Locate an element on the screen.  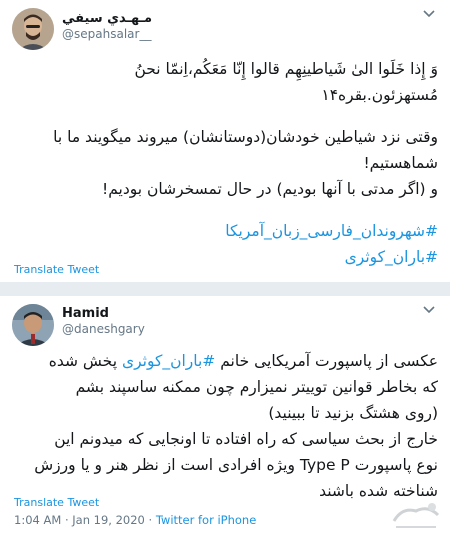
tweet-line: (روی هشتگ بزنید تا ببینید) is located at coordinates (353, 413).